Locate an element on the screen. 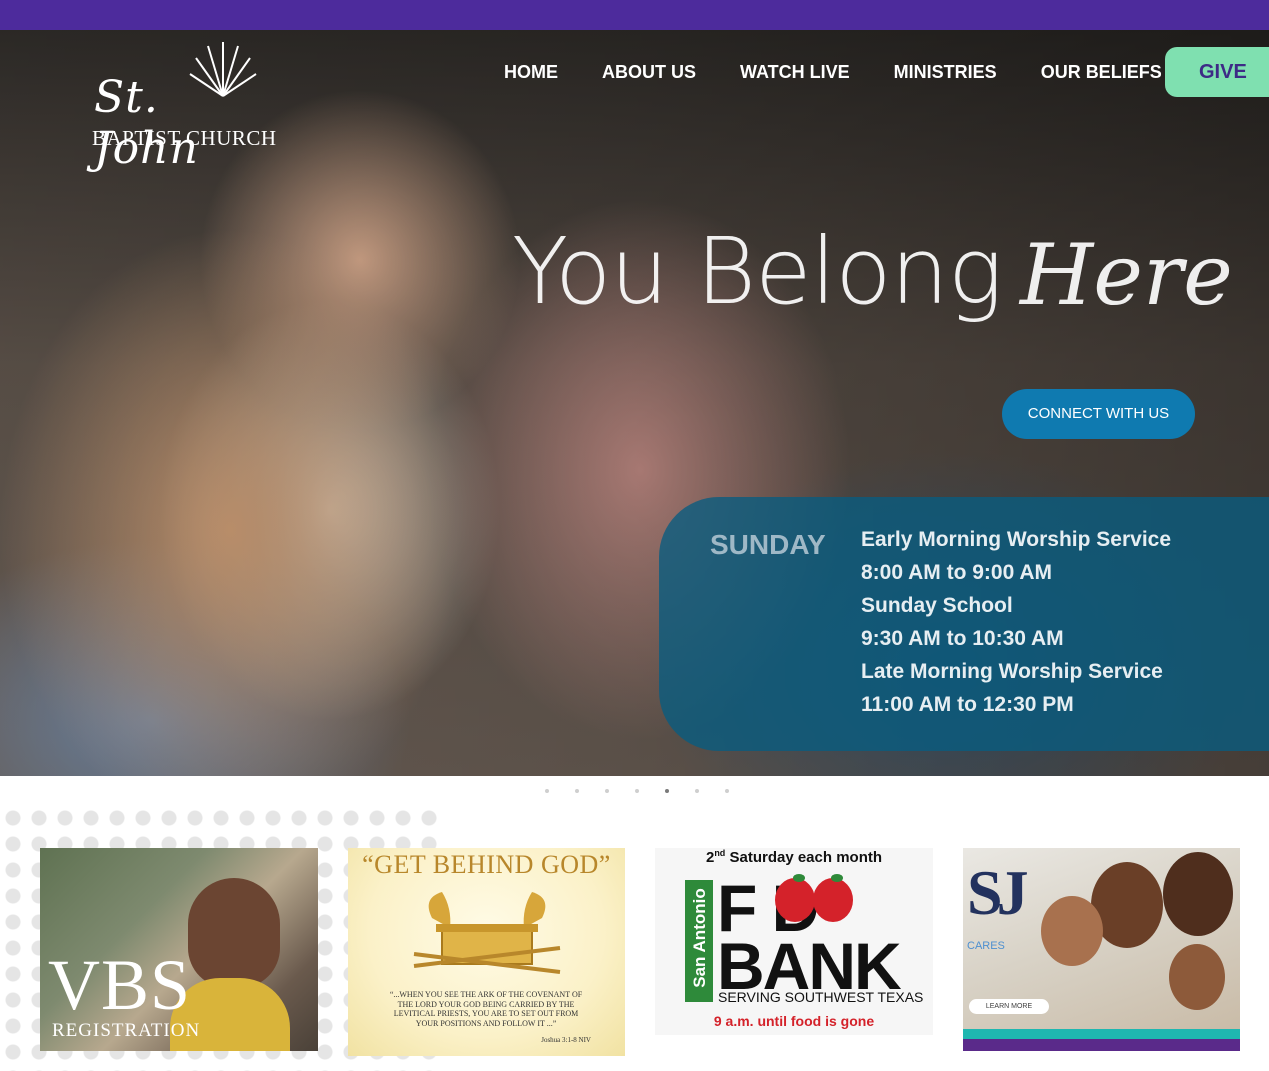 The image size is (1269, 1071). nav-our-beliefs: OUR BELIEFS is located at coordinates (1101, 72).